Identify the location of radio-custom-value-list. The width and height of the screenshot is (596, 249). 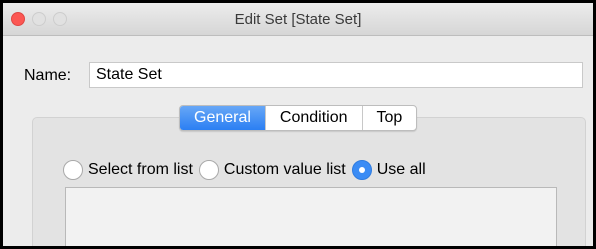
(208, 170).